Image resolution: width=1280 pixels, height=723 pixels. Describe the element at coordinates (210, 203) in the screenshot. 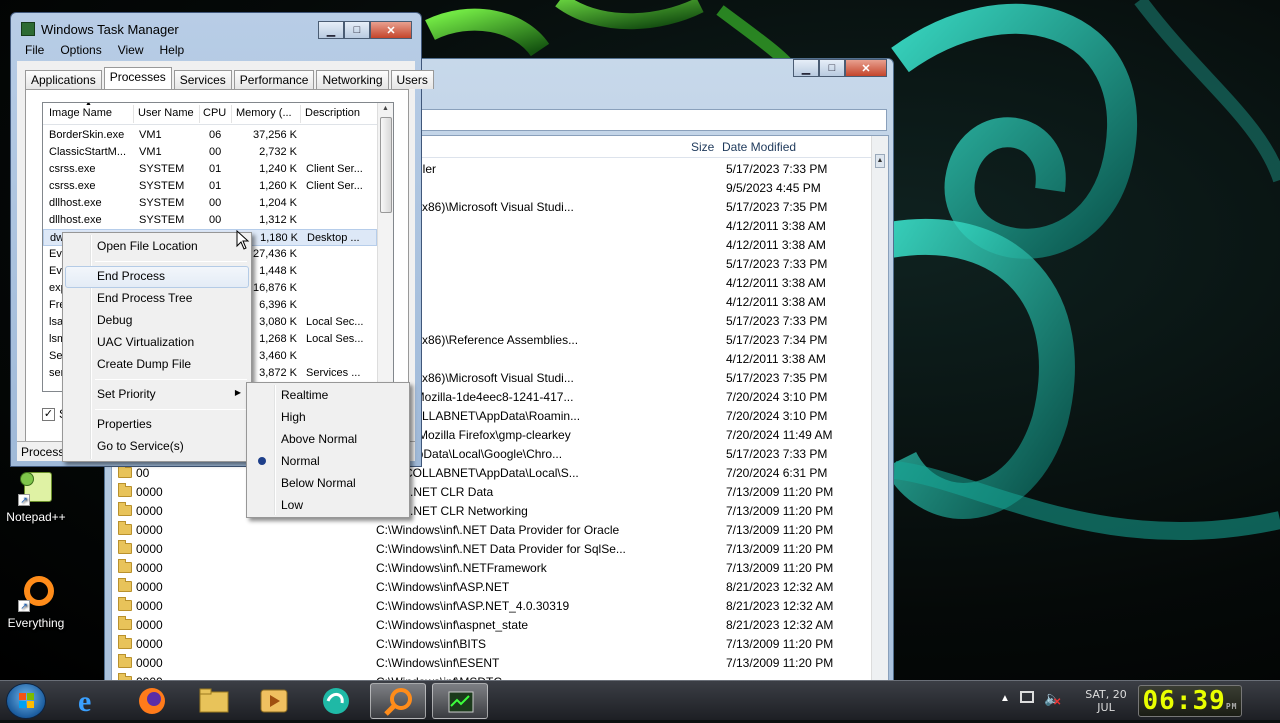

I see `process-row: dllhost.exe SYSTEM 00 1,204 K` at that location.